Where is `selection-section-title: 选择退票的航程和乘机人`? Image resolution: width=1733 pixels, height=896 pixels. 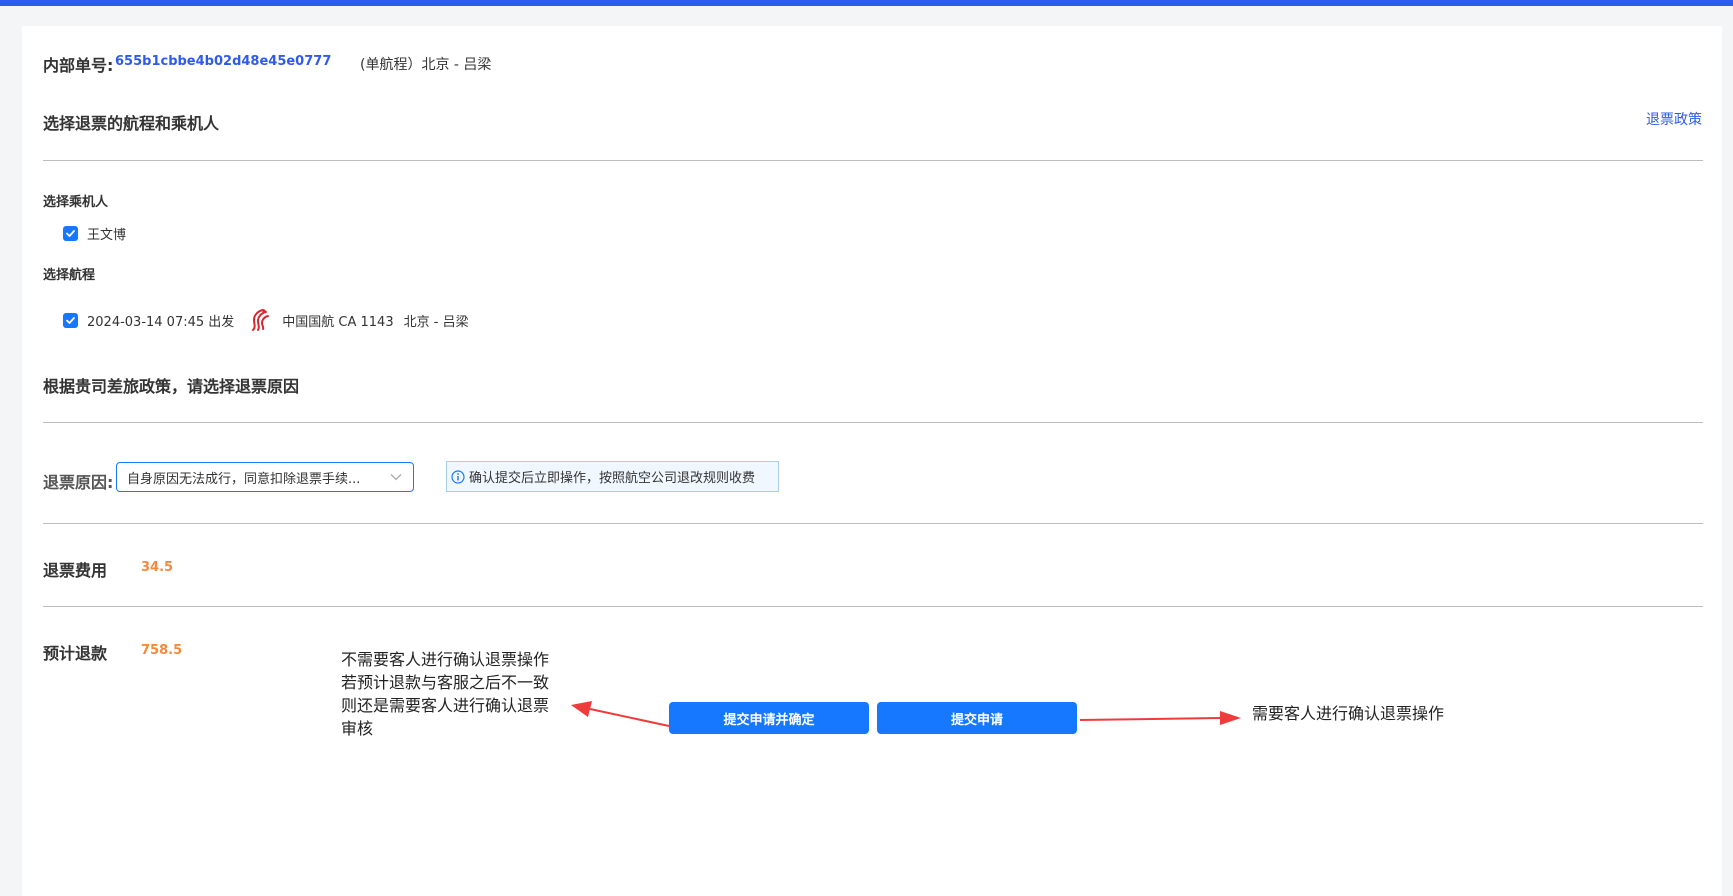 selection-section-title: 选择退票的航程和乘机人 is located at coordinates (131, 123).